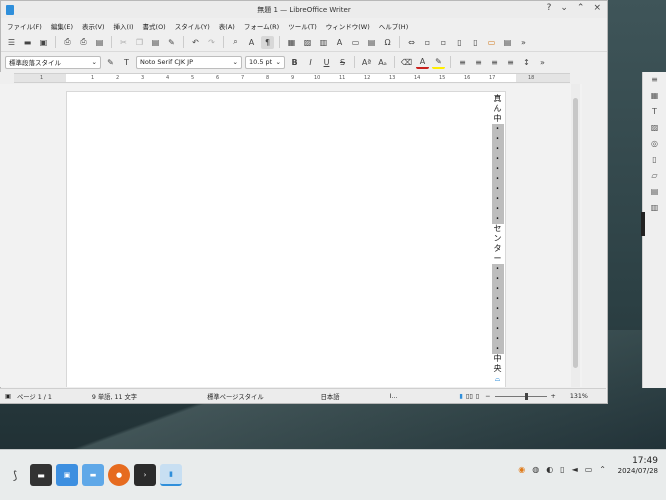 This screenshot has height=500, width=666. I want to click on redo-icon: ↷, so click(211, 42).